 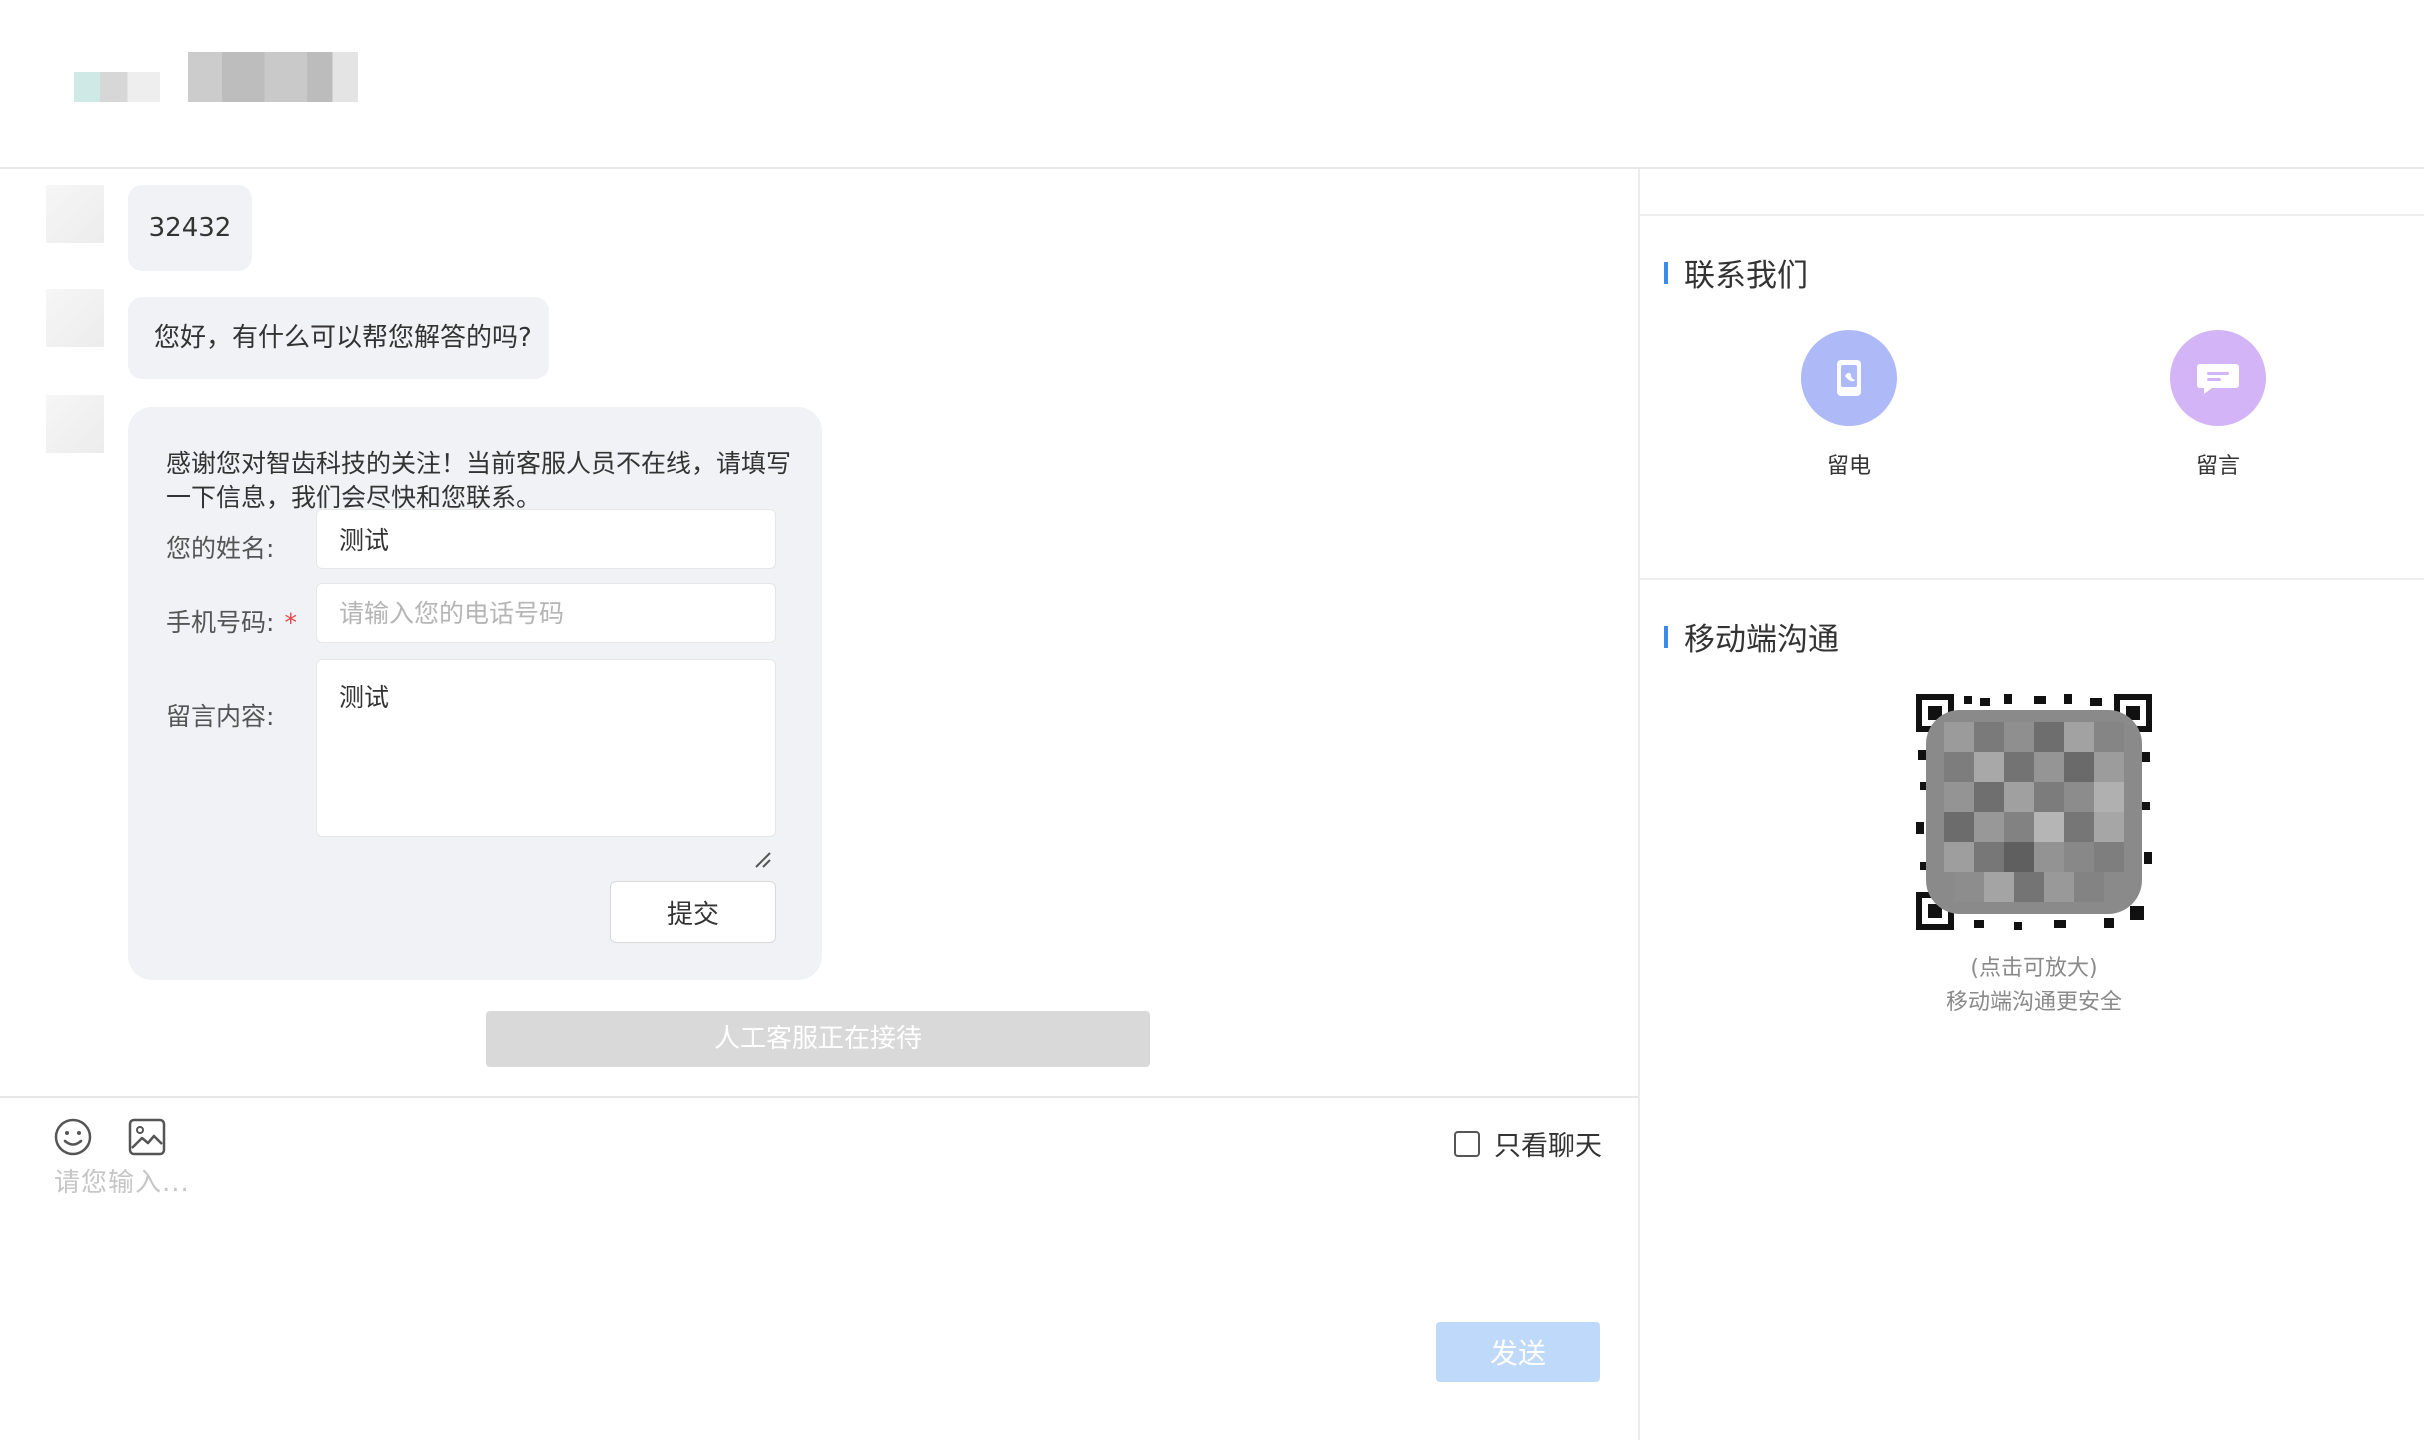 I want to click on name-input, so click(x=546, y=539).